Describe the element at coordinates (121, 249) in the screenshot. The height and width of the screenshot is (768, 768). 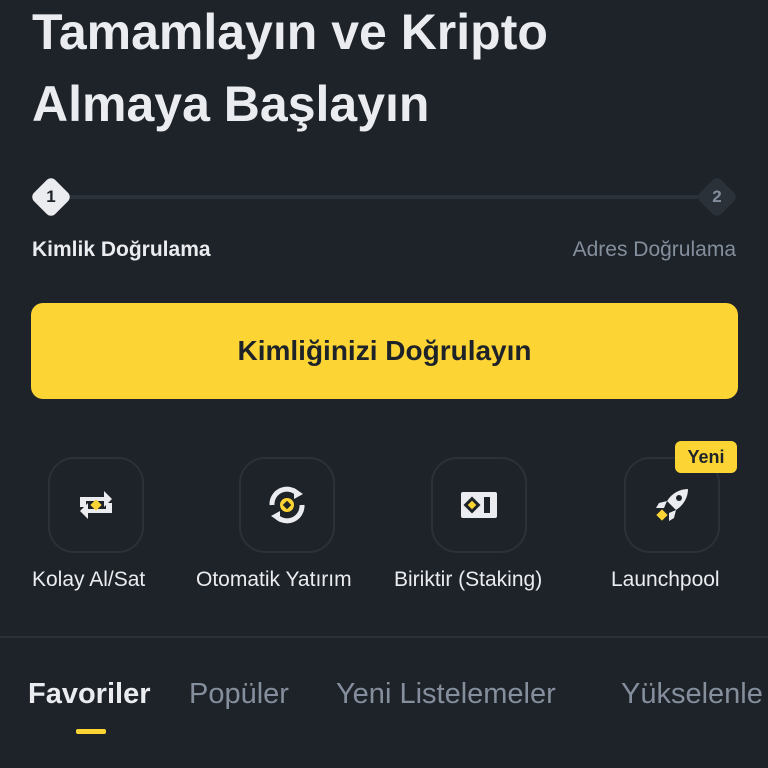
I see `step-1-label: Kimlik Doğrulama` at that location.